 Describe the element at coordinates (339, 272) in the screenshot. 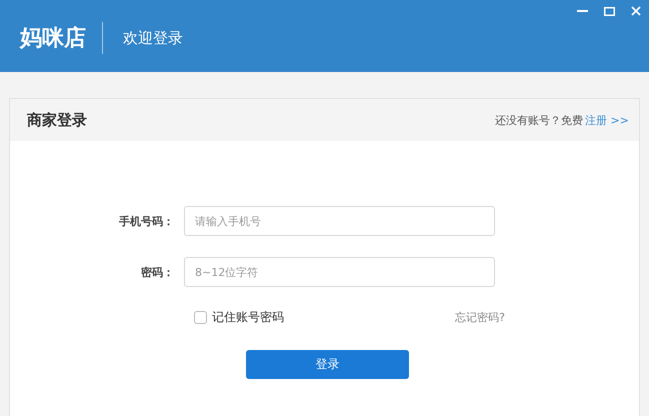

I see `input-field: 8~12位字符` at that location.